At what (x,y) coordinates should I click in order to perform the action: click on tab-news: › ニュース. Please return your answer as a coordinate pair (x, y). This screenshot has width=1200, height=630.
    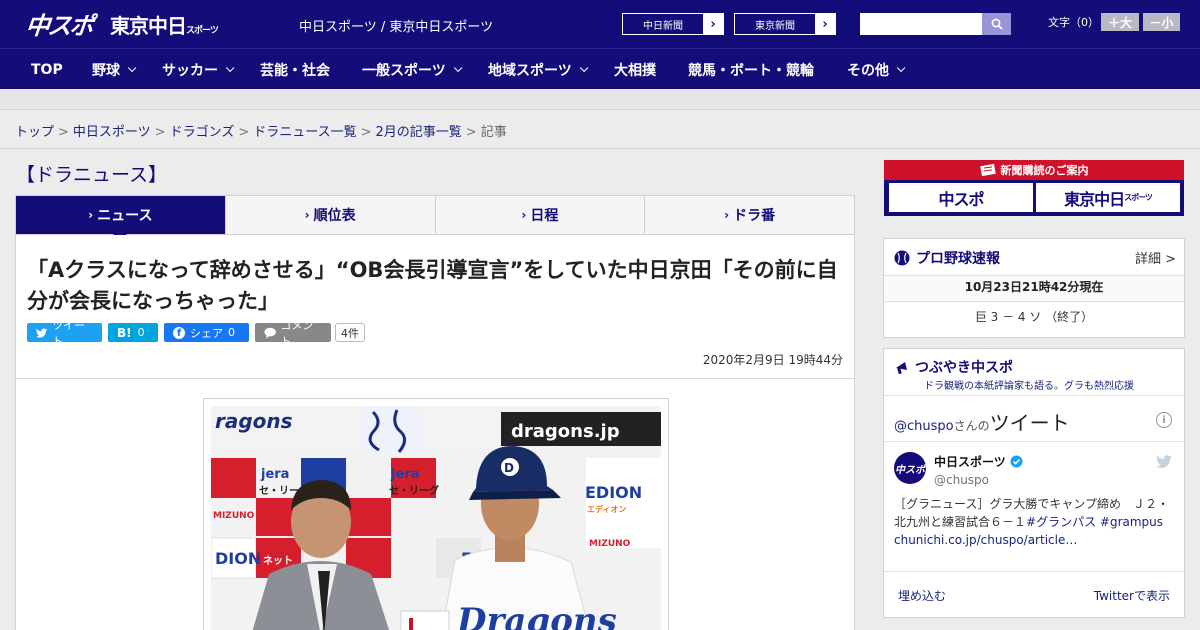
    Looking at the image, I should click on (120, 218).